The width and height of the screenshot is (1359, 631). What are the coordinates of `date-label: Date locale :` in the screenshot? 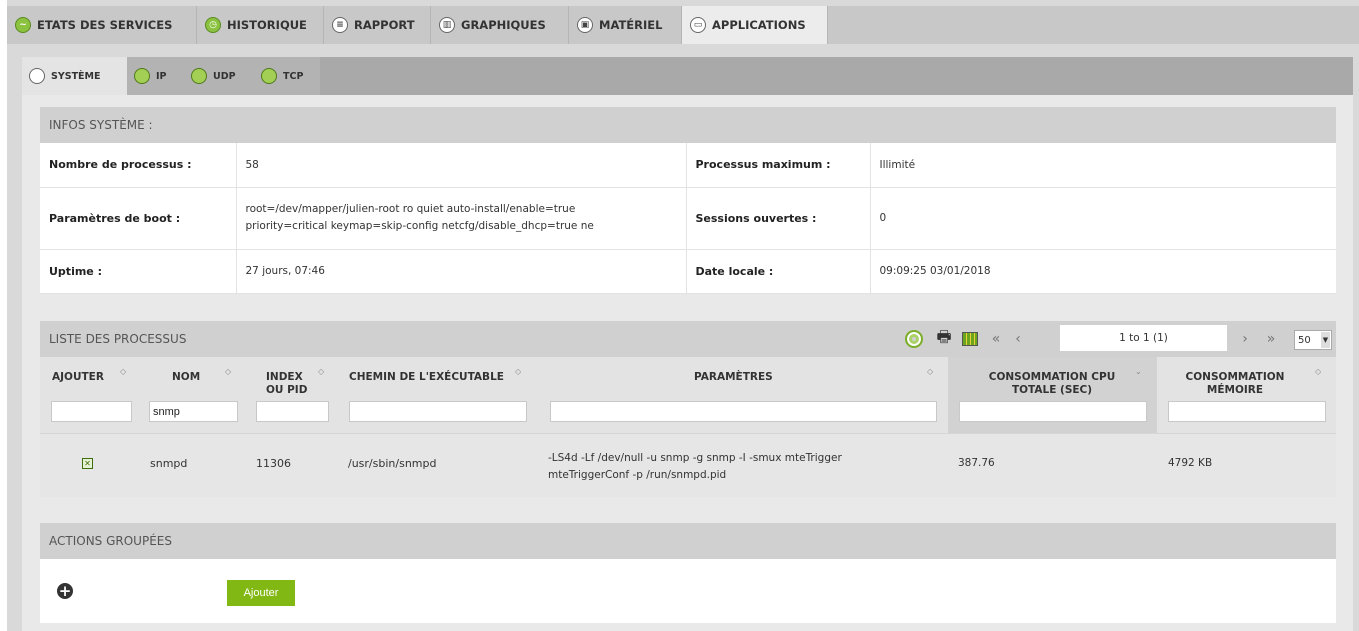 It's located at (777, 271).